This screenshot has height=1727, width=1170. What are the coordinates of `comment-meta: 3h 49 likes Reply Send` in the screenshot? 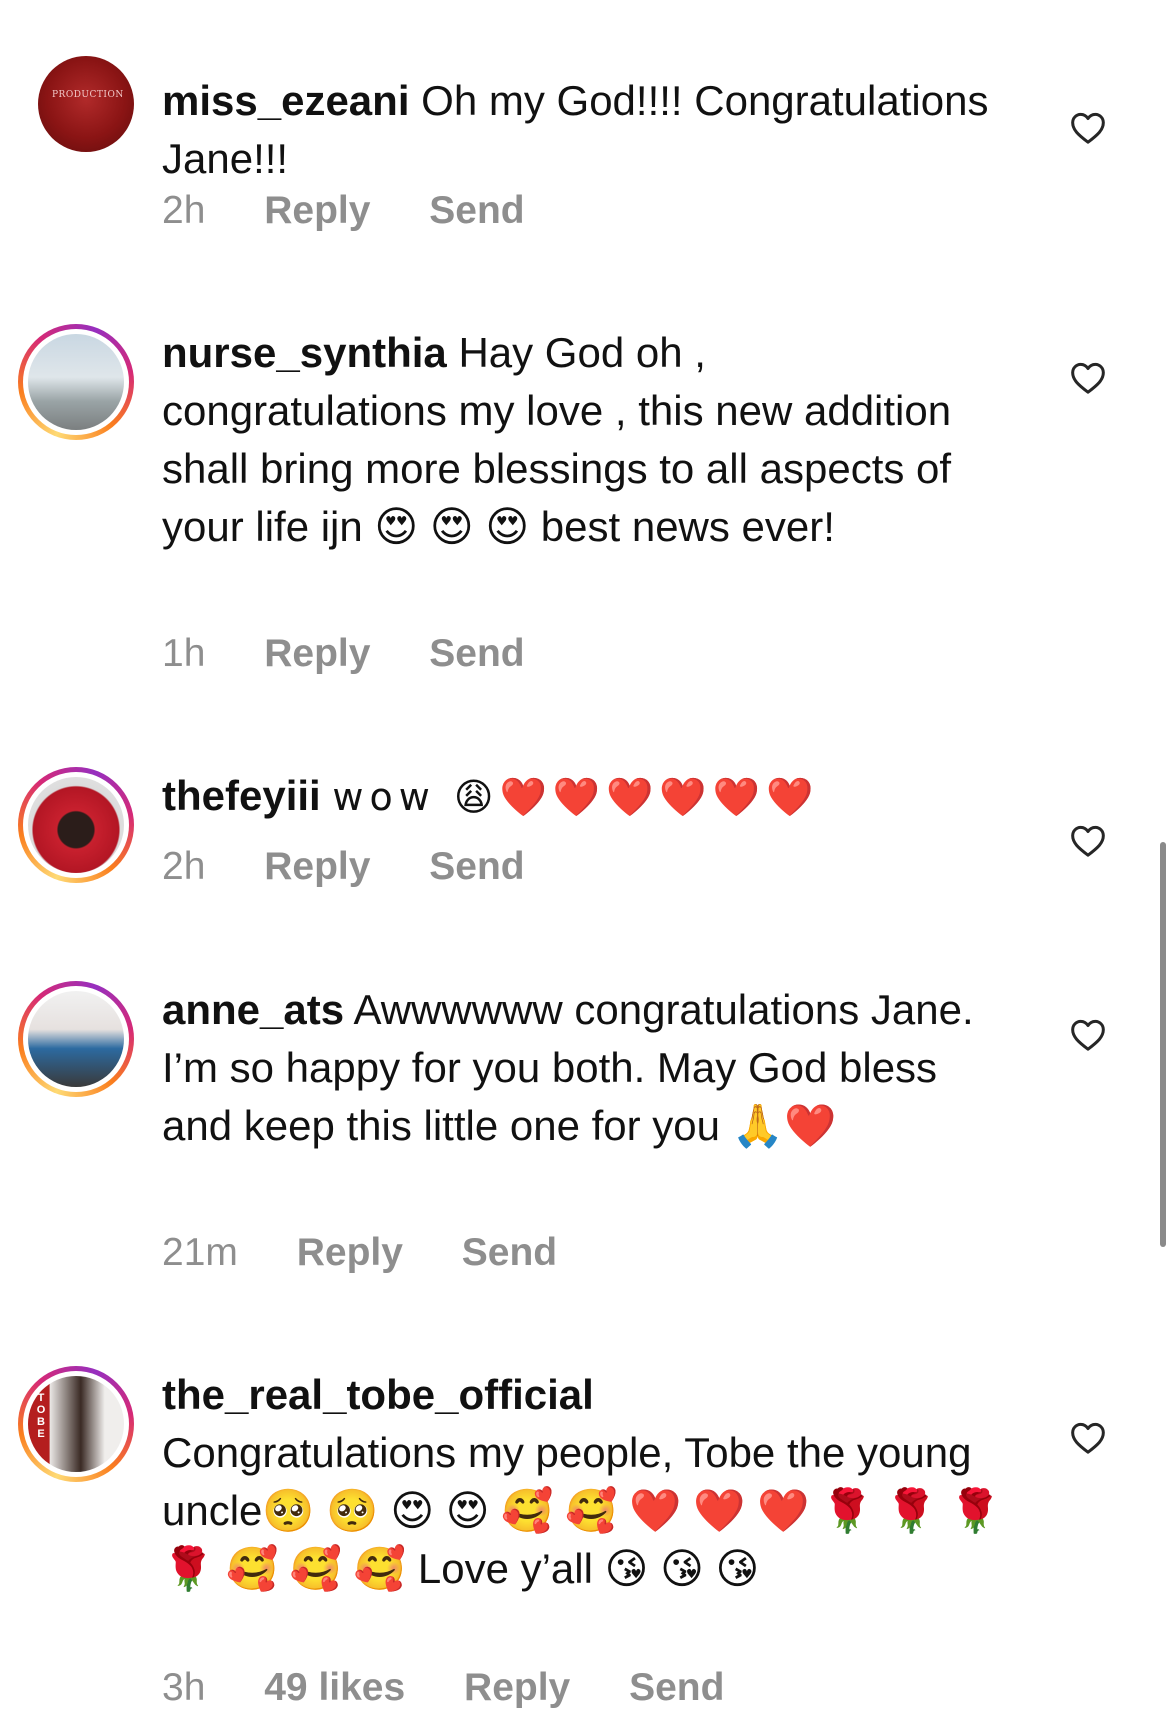 It's located at (467, 1688).